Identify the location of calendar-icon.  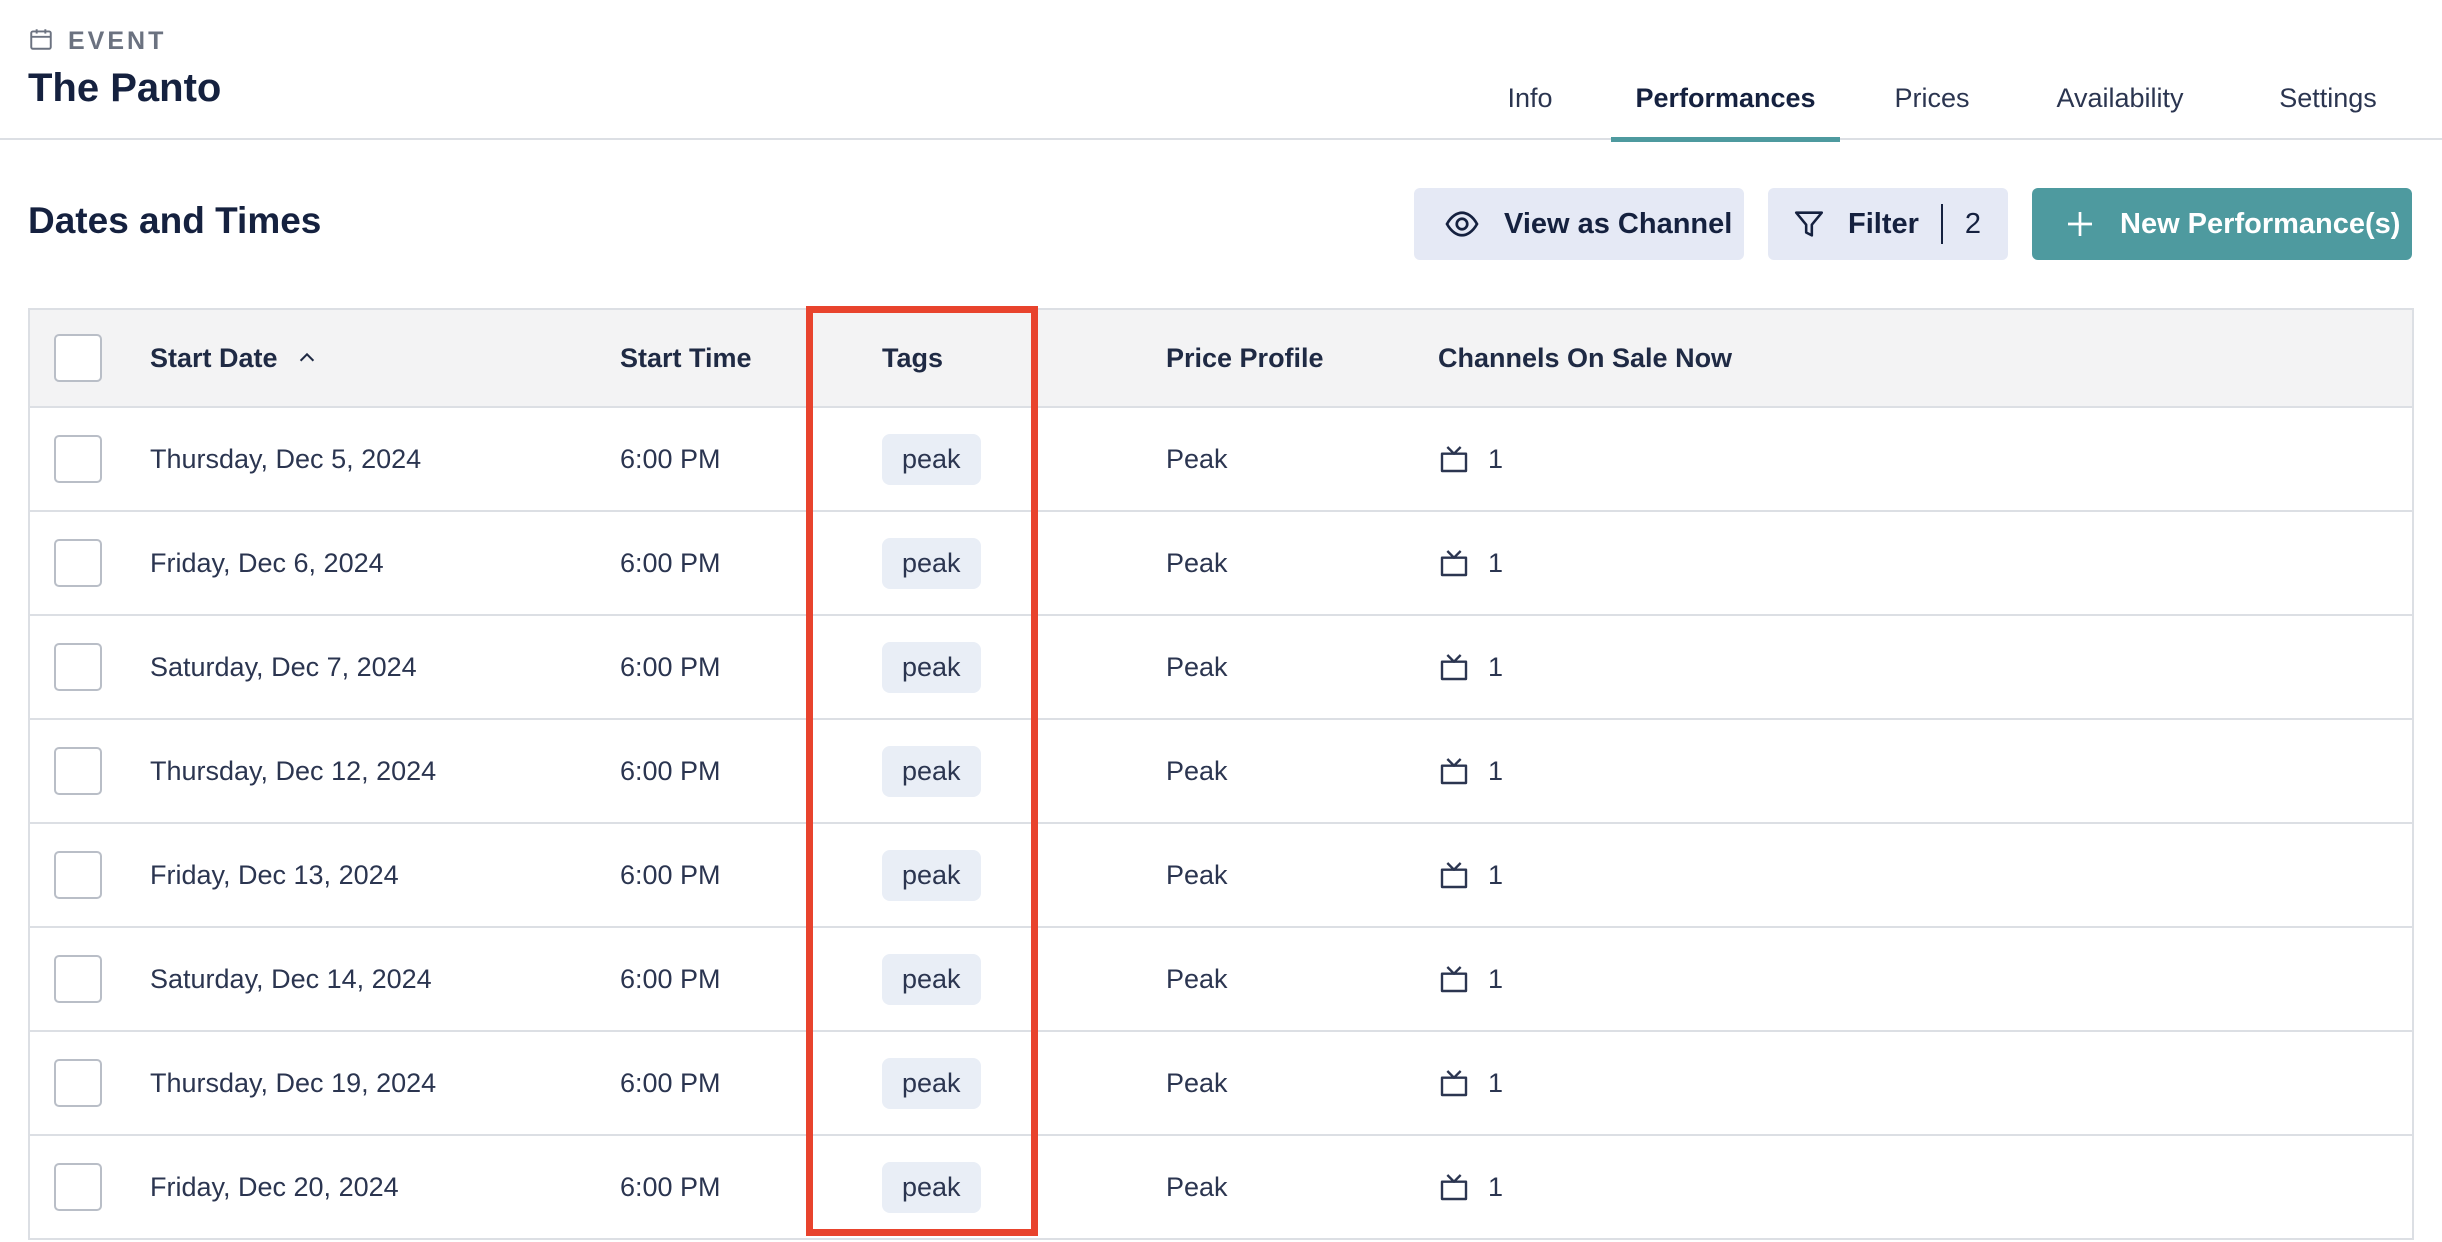
(41, 41).